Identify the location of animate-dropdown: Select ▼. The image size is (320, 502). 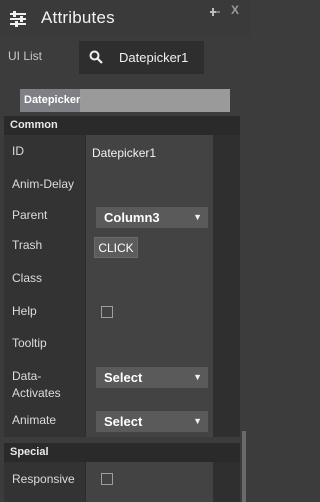
(152, 421).